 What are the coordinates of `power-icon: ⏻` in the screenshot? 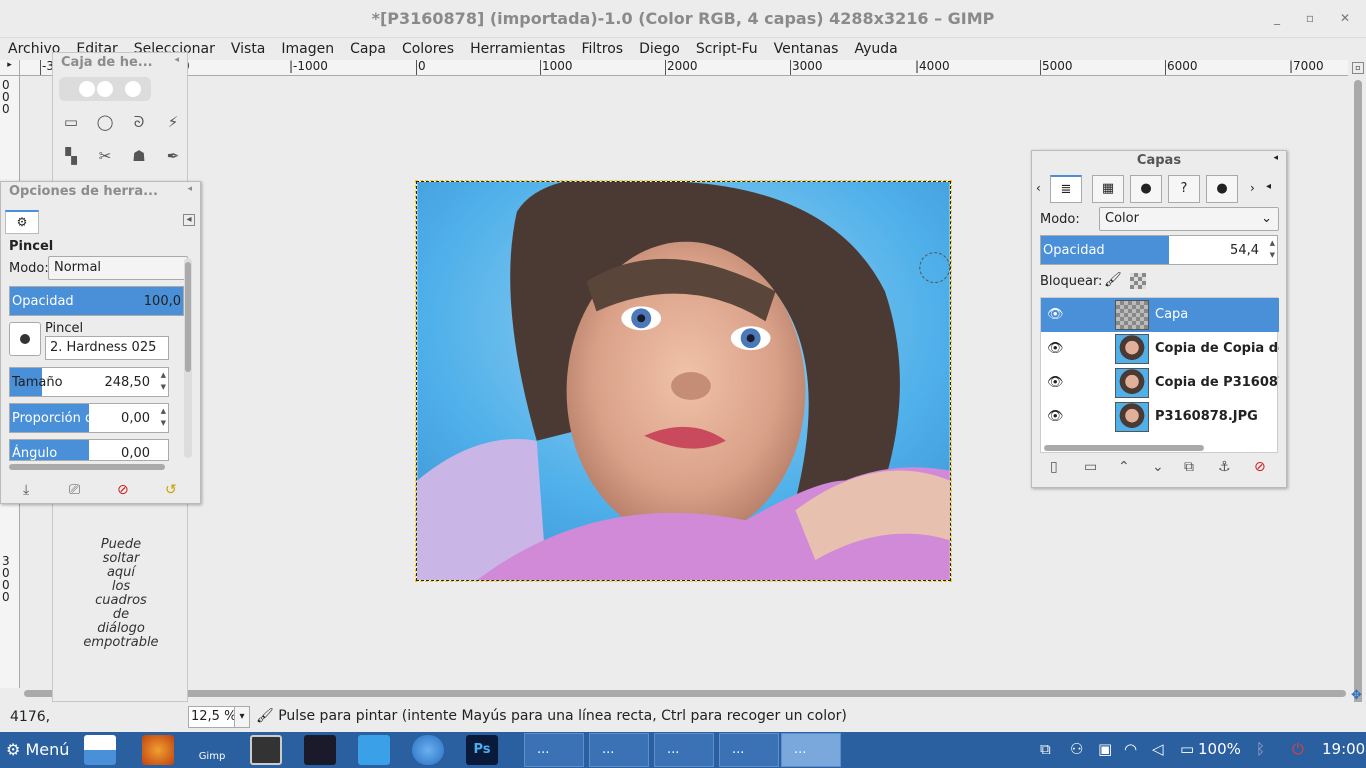 It's located at (1298, 749).